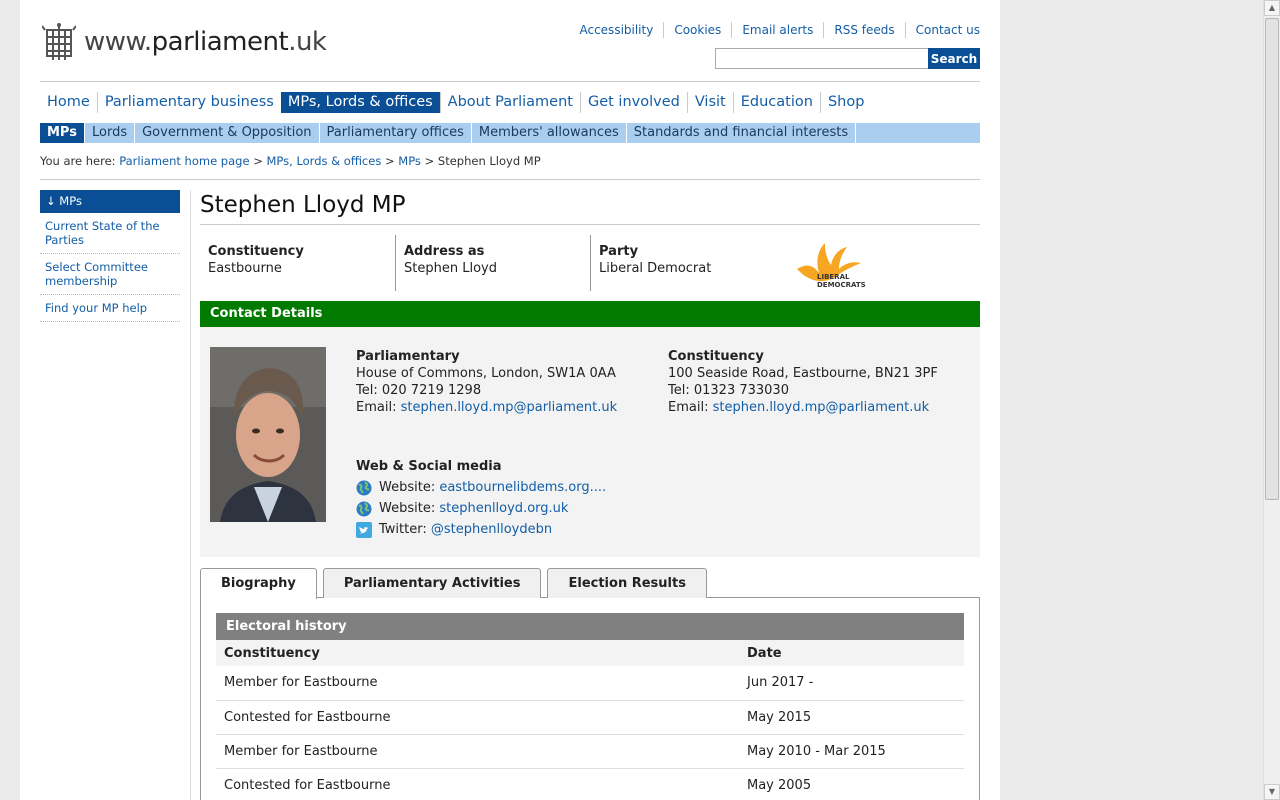 This screenshot has width=1280, height=800. What do you see at coordinates (429, 466) in the screenshot?
I see `web-social-label: Web & Social media` at bounding box center [429, 466].